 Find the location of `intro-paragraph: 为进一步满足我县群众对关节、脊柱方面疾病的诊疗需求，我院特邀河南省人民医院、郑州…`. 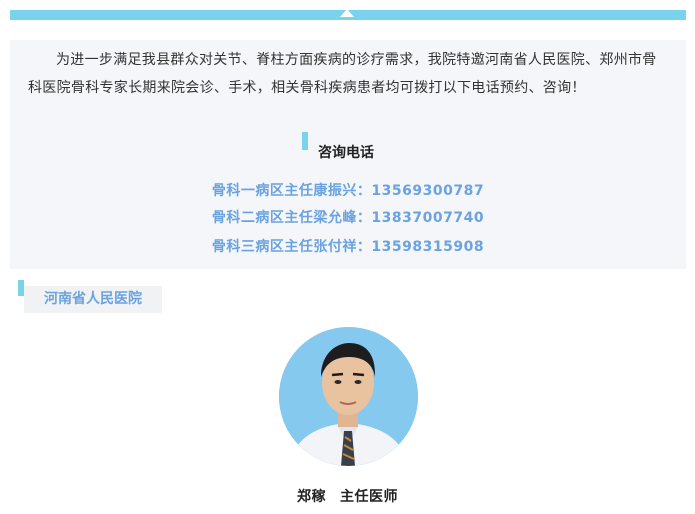

intro-paragraph: 为进一步满足我县群众对关节、脊柱方面疾病的诊疗需求，我院特邀河南省人民医院、郑州… is located at coordinates (342, 74).